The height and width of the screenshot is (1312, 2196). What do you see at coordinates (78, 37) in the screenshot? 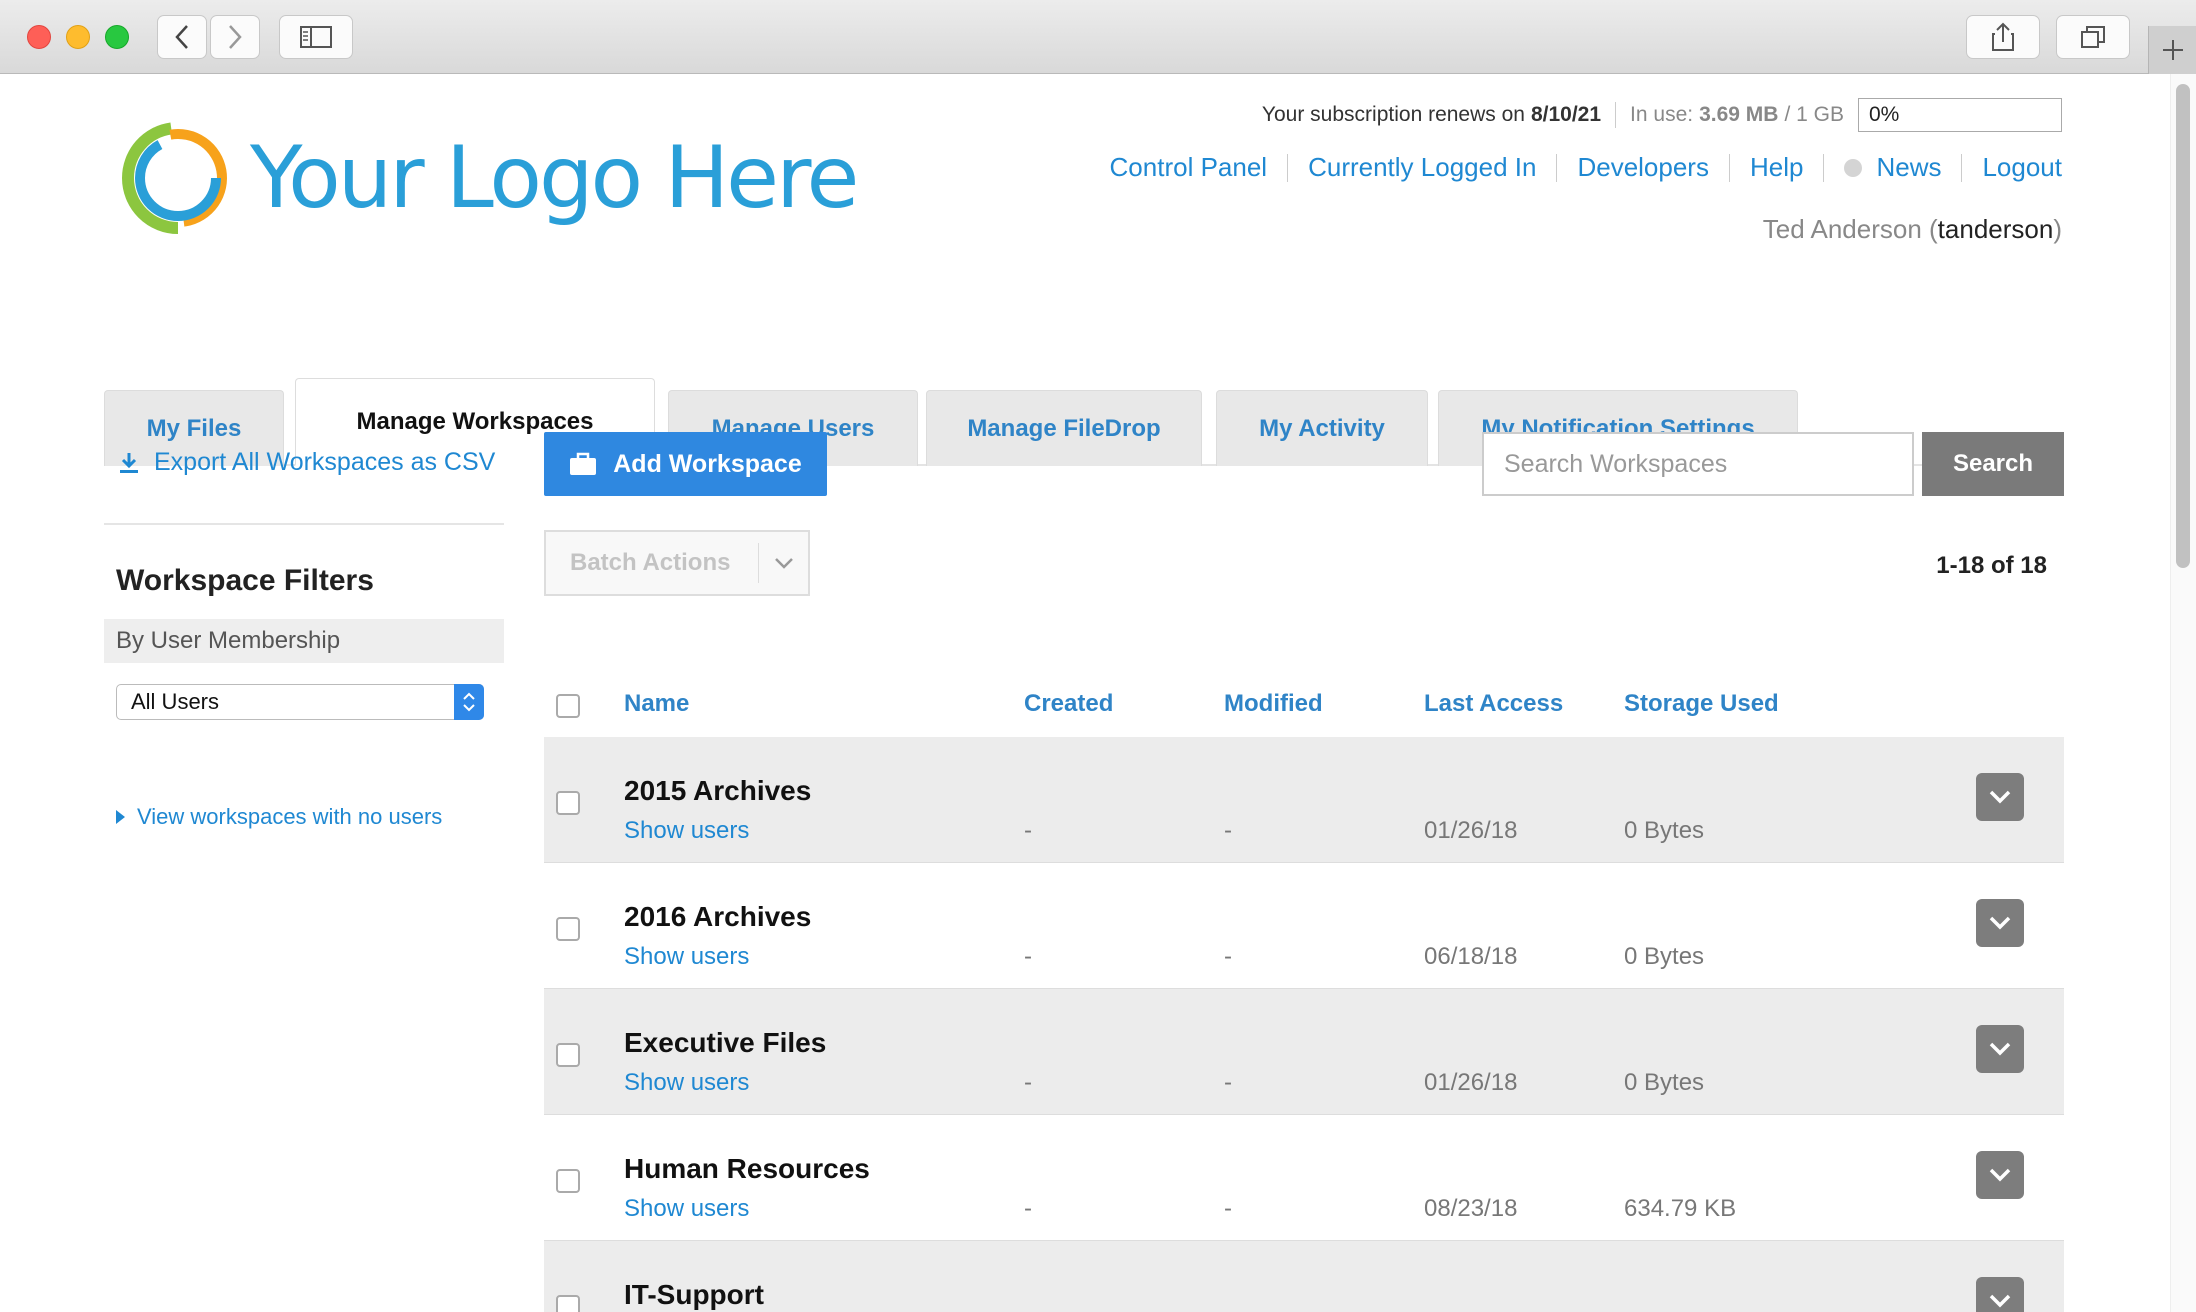
I see `minimize-window-button` at bounding box center [78, 37].